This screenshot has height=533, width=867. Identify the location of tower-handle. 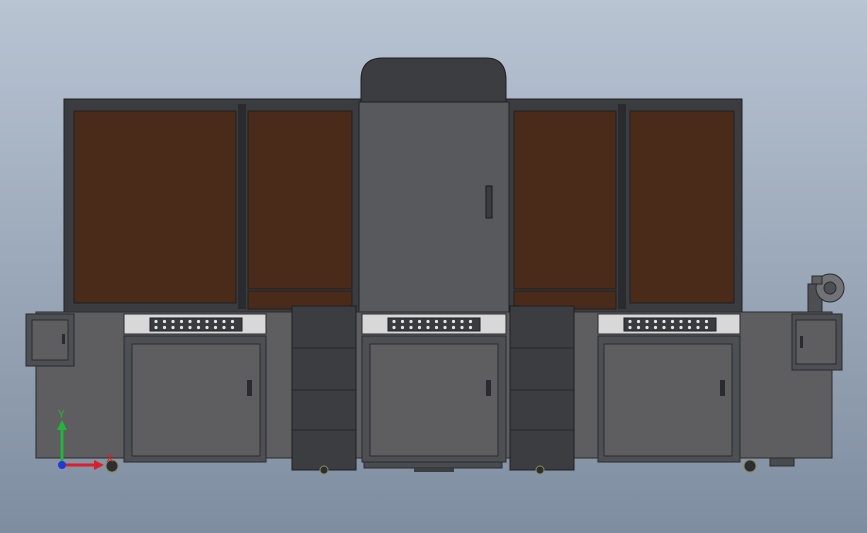
(489, 202).